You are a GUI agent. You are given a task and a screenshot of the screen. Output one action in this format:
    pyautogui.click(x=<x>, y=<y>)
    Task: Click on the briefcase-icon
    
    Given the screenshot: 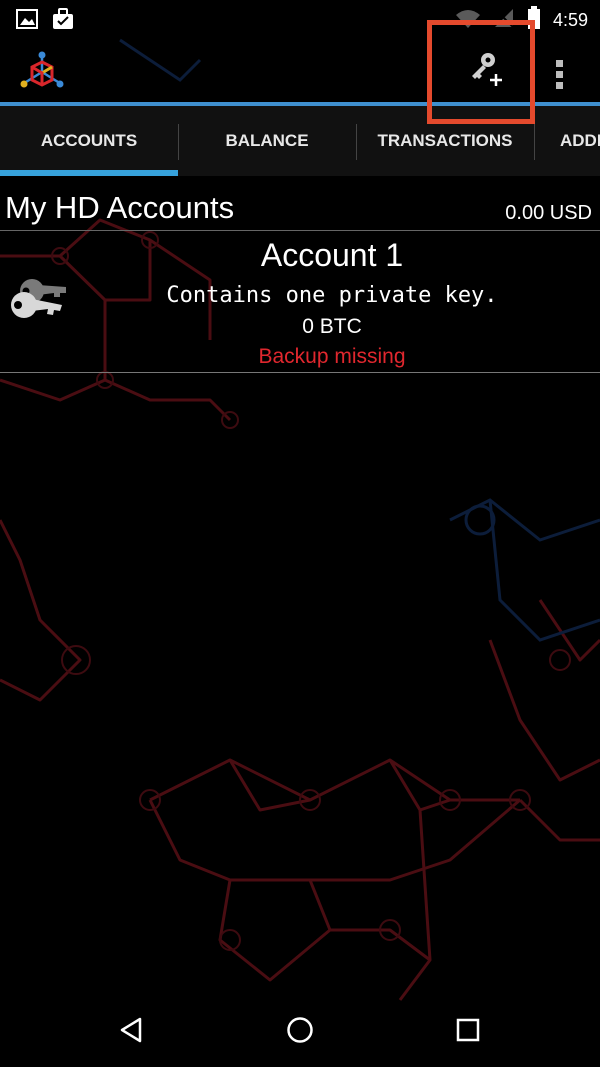 What is the action you would take?
    pyautogui.click(x=63, y=21)
    